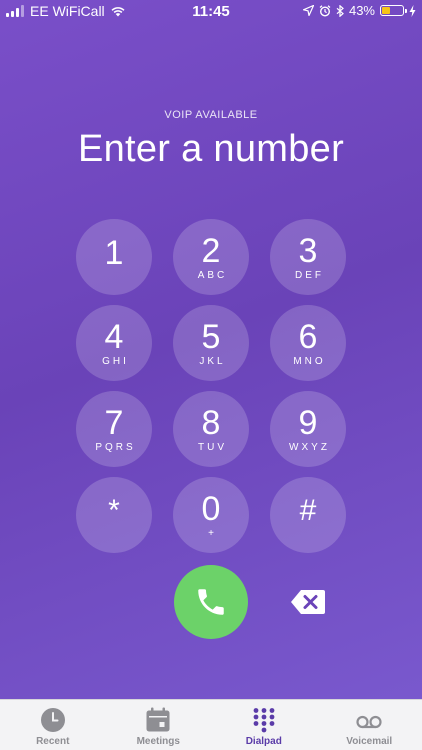 This screenshot has height=750, width=422. I want to click on key-digit: 6, so click(308, 336).